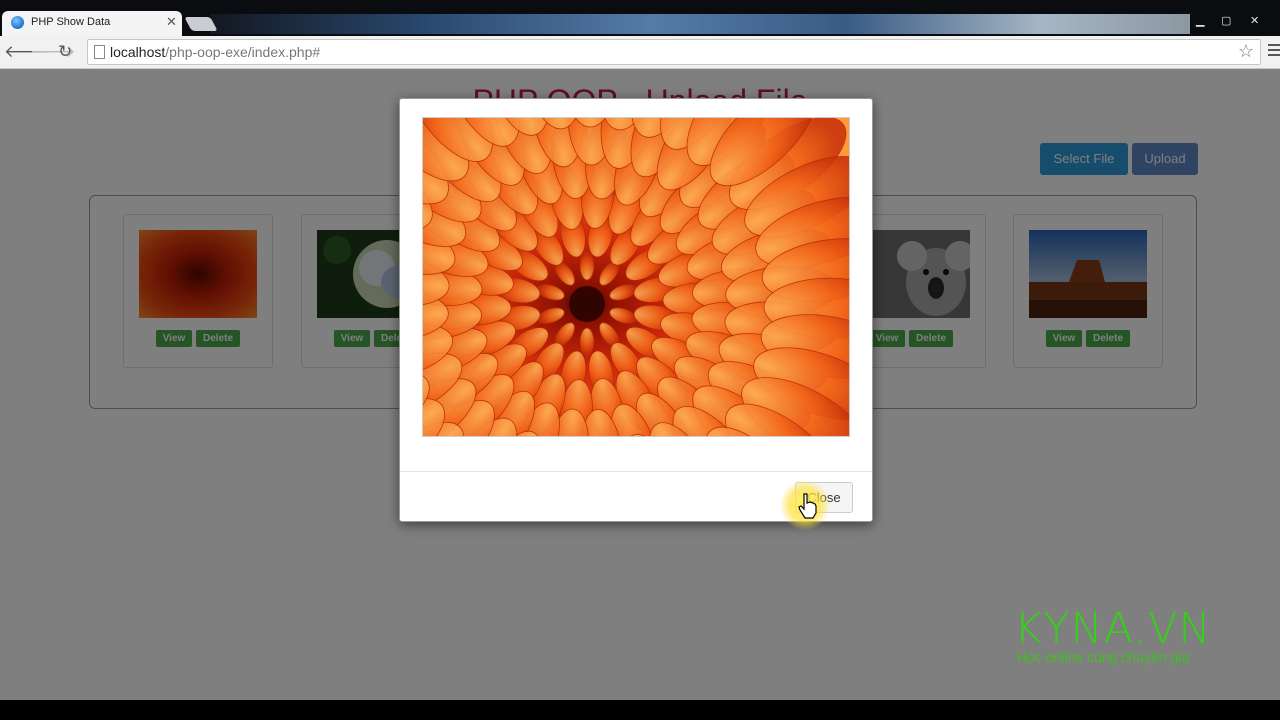  I want to click on maximize-icon: ▢, so click(1226, 20).